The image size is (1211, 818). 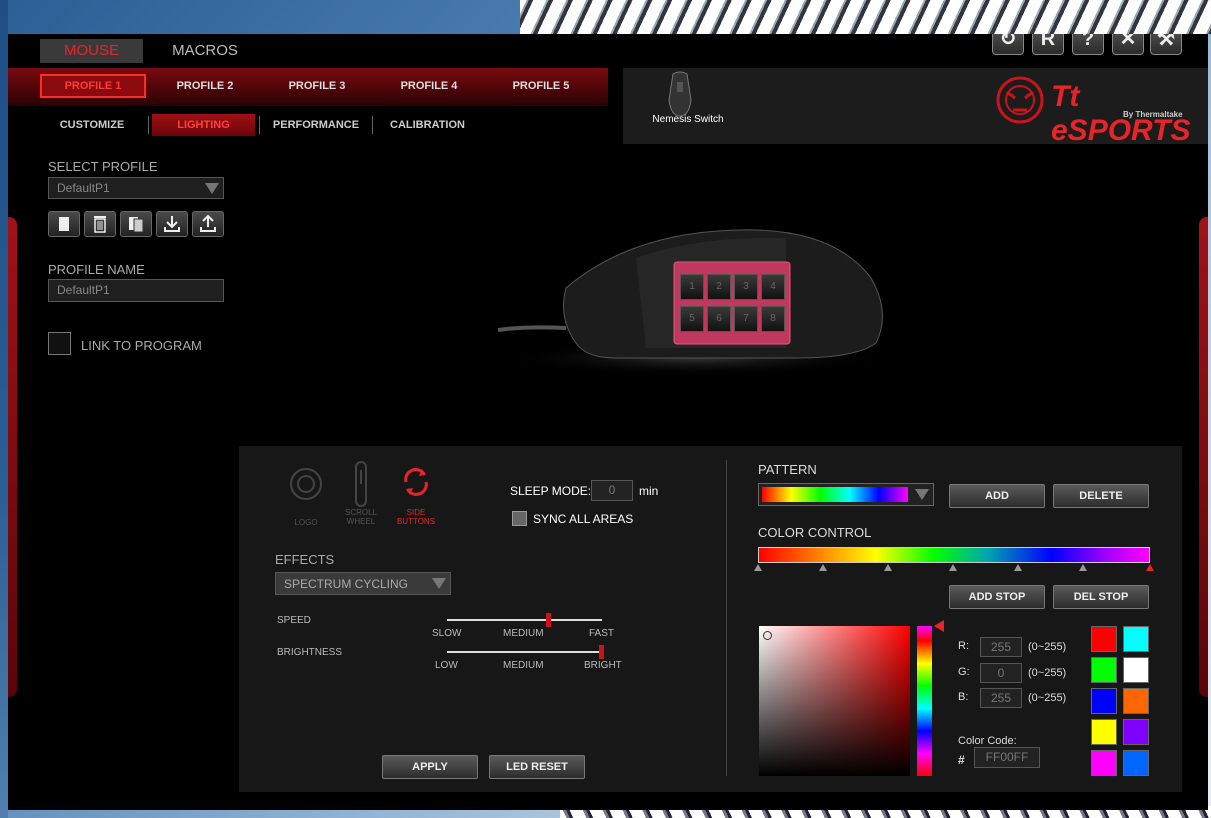 What do you see at coordinates (92, 125) in the screenshot?
I see `tab-customize: CUSTOMIZE` at bounding box center [92, 125].